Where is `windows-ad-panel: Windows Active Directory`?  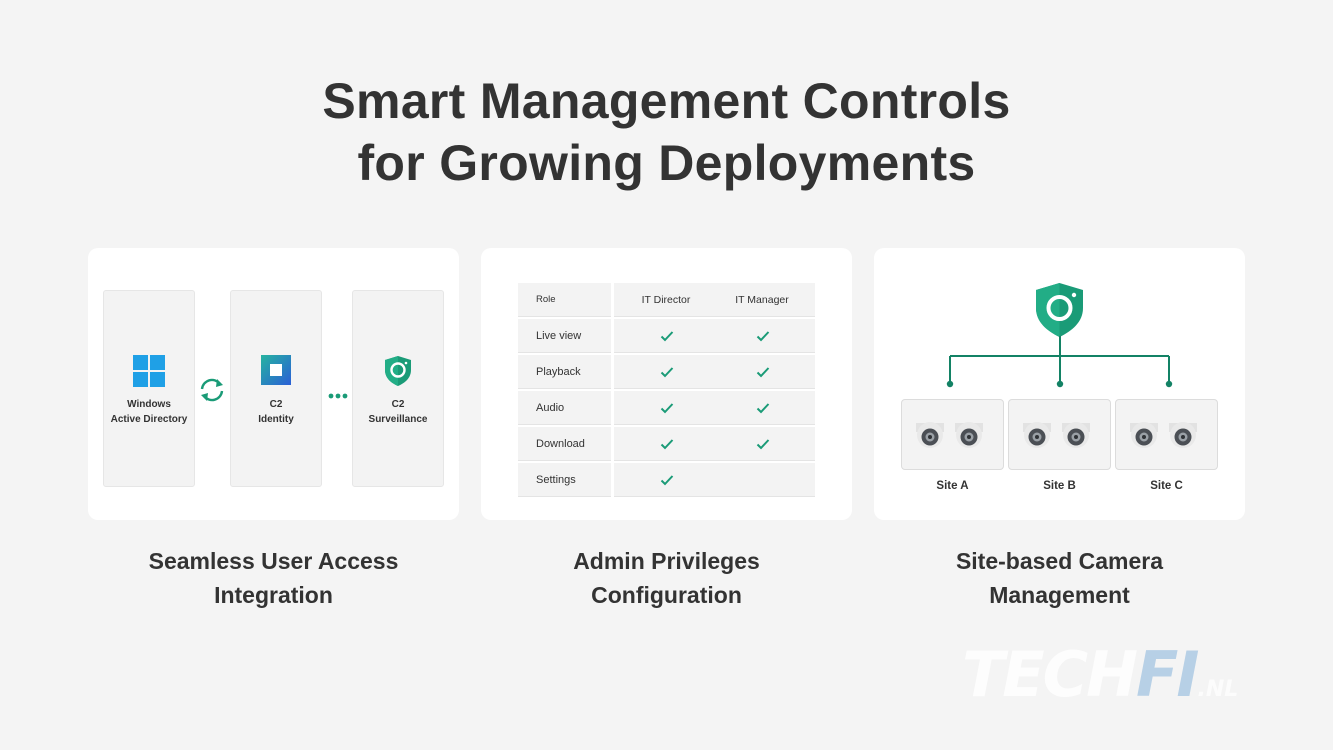 windows-ad-panel: Windows Active Directory is located at coordinates (149, 388).